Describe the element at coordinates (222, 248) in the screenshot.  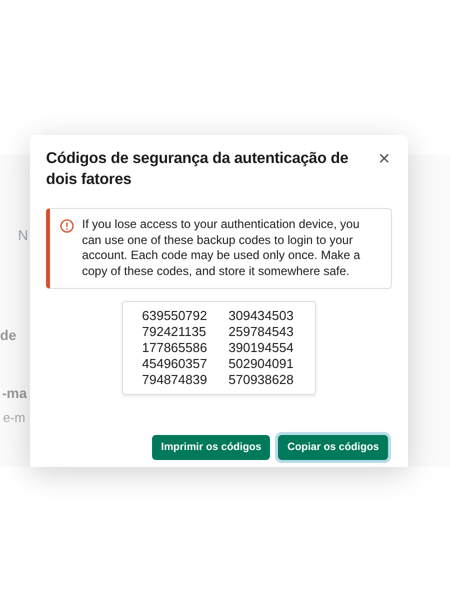
I see `warning-text: If you lose access to your authentication device, you can use one of these backup codes to login to your account. Each code may be used only once. Make a copy of these codes, and store it somewhere safe.` at that location.